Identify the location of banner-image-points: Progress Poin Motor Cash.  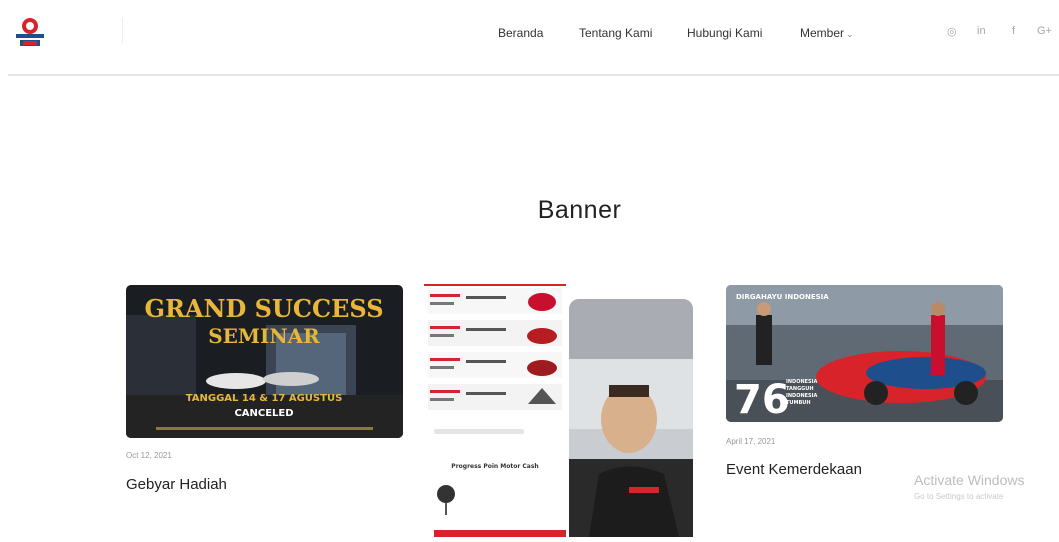
(495, 410).